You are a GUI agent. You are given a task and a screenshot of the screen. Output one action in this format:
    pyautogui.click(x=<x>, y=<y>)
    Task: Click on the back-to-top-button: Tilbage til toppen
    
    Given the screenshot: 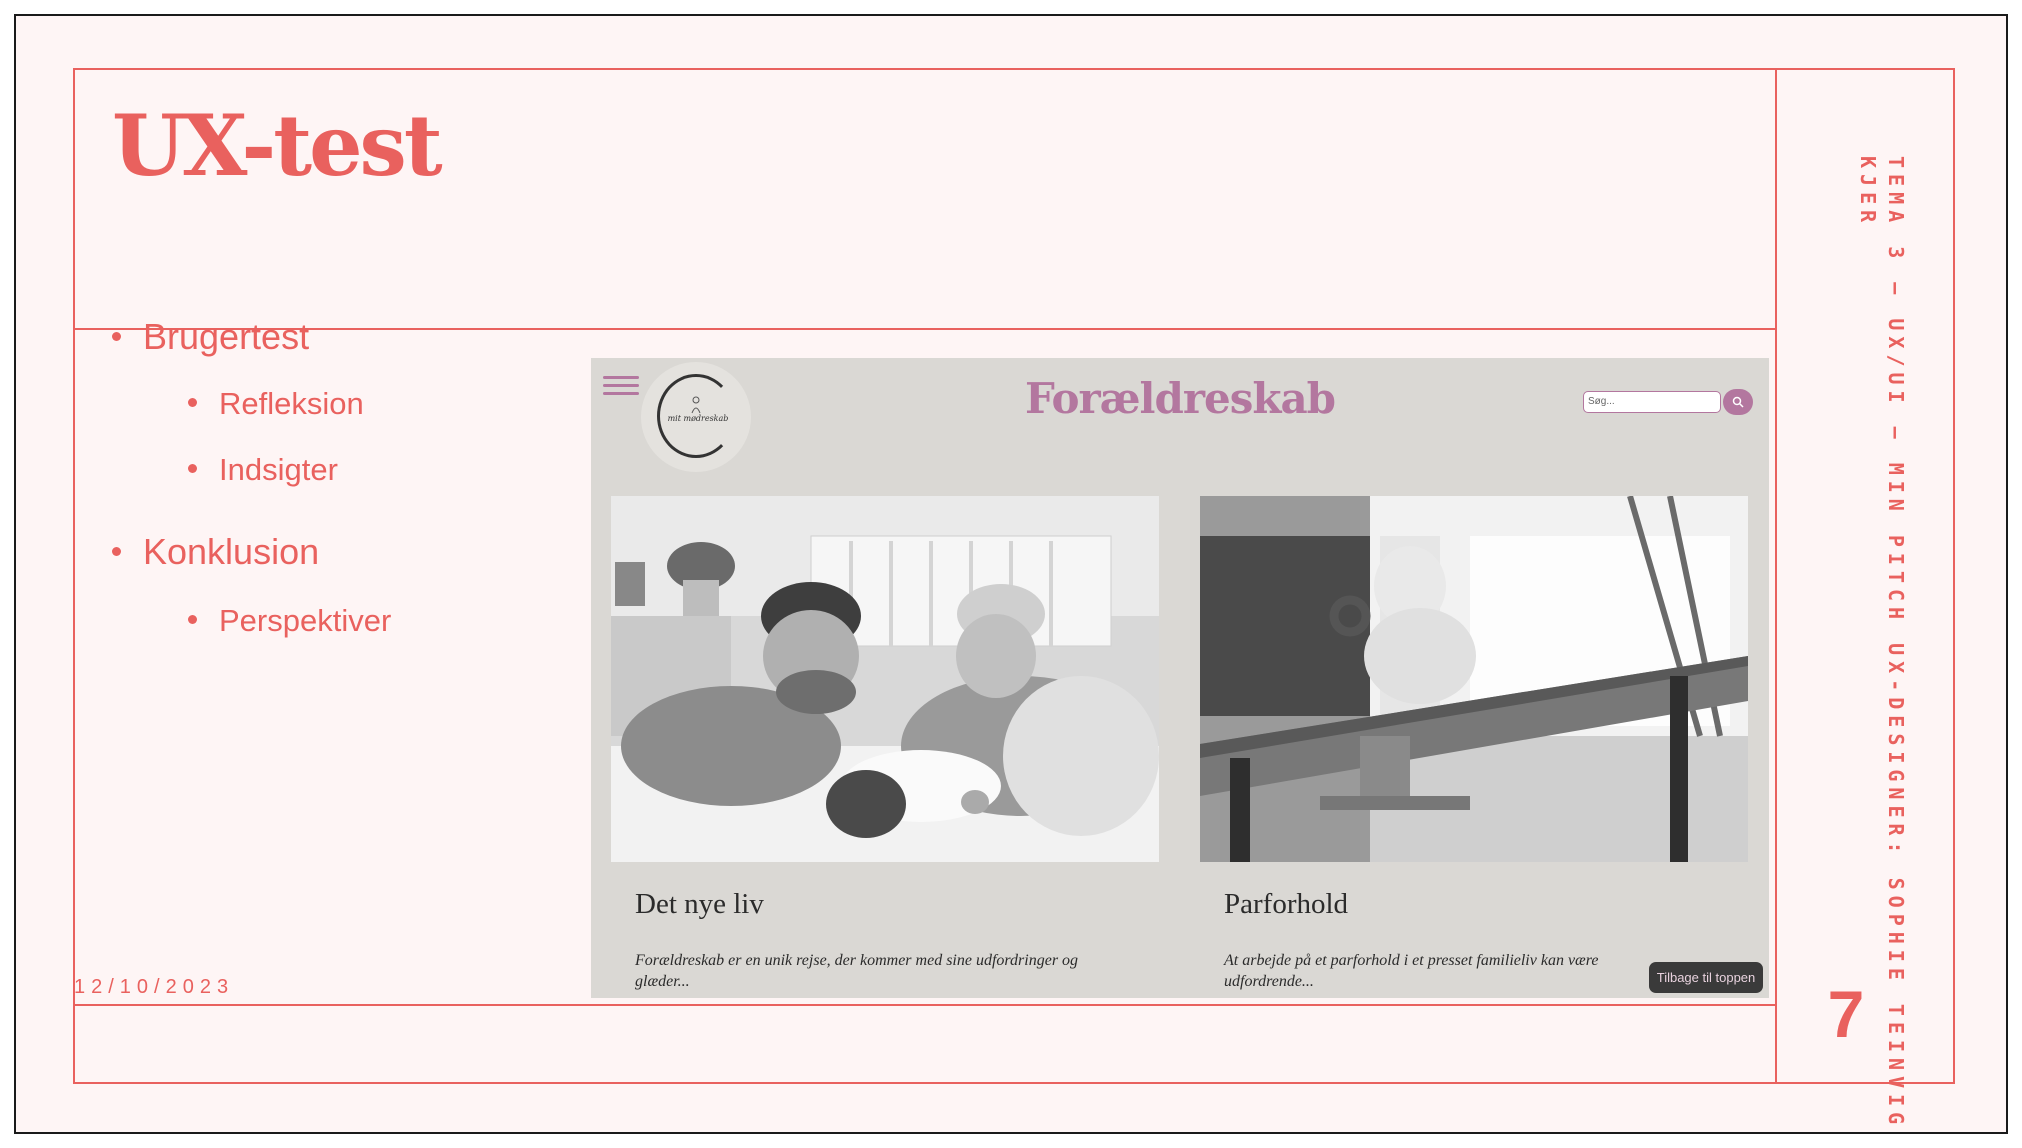 What is the action you would take?
    pyautogui.click(x=1706, y=977)
    